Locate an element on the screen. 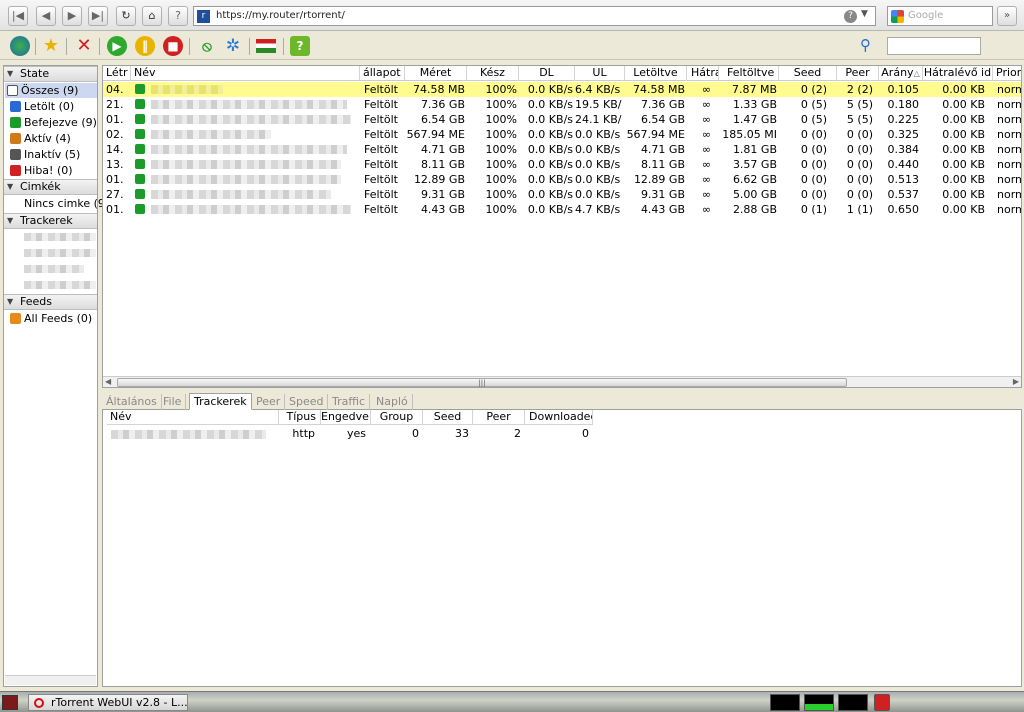 This screenshot has width=1024, height=712. tab-general: Általános is located at coordinates (132, 402).